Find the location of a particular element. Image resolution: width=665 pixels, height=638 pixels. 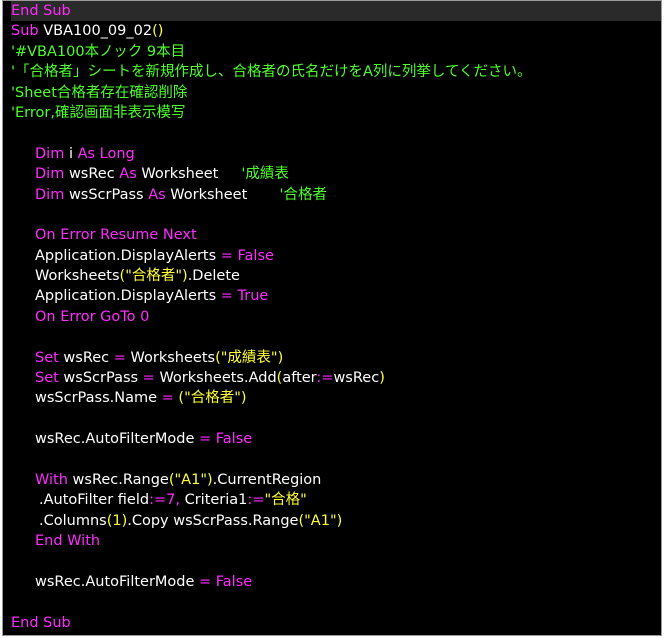

code-line: On Error Resume Next is located at coordinates (336, 235).